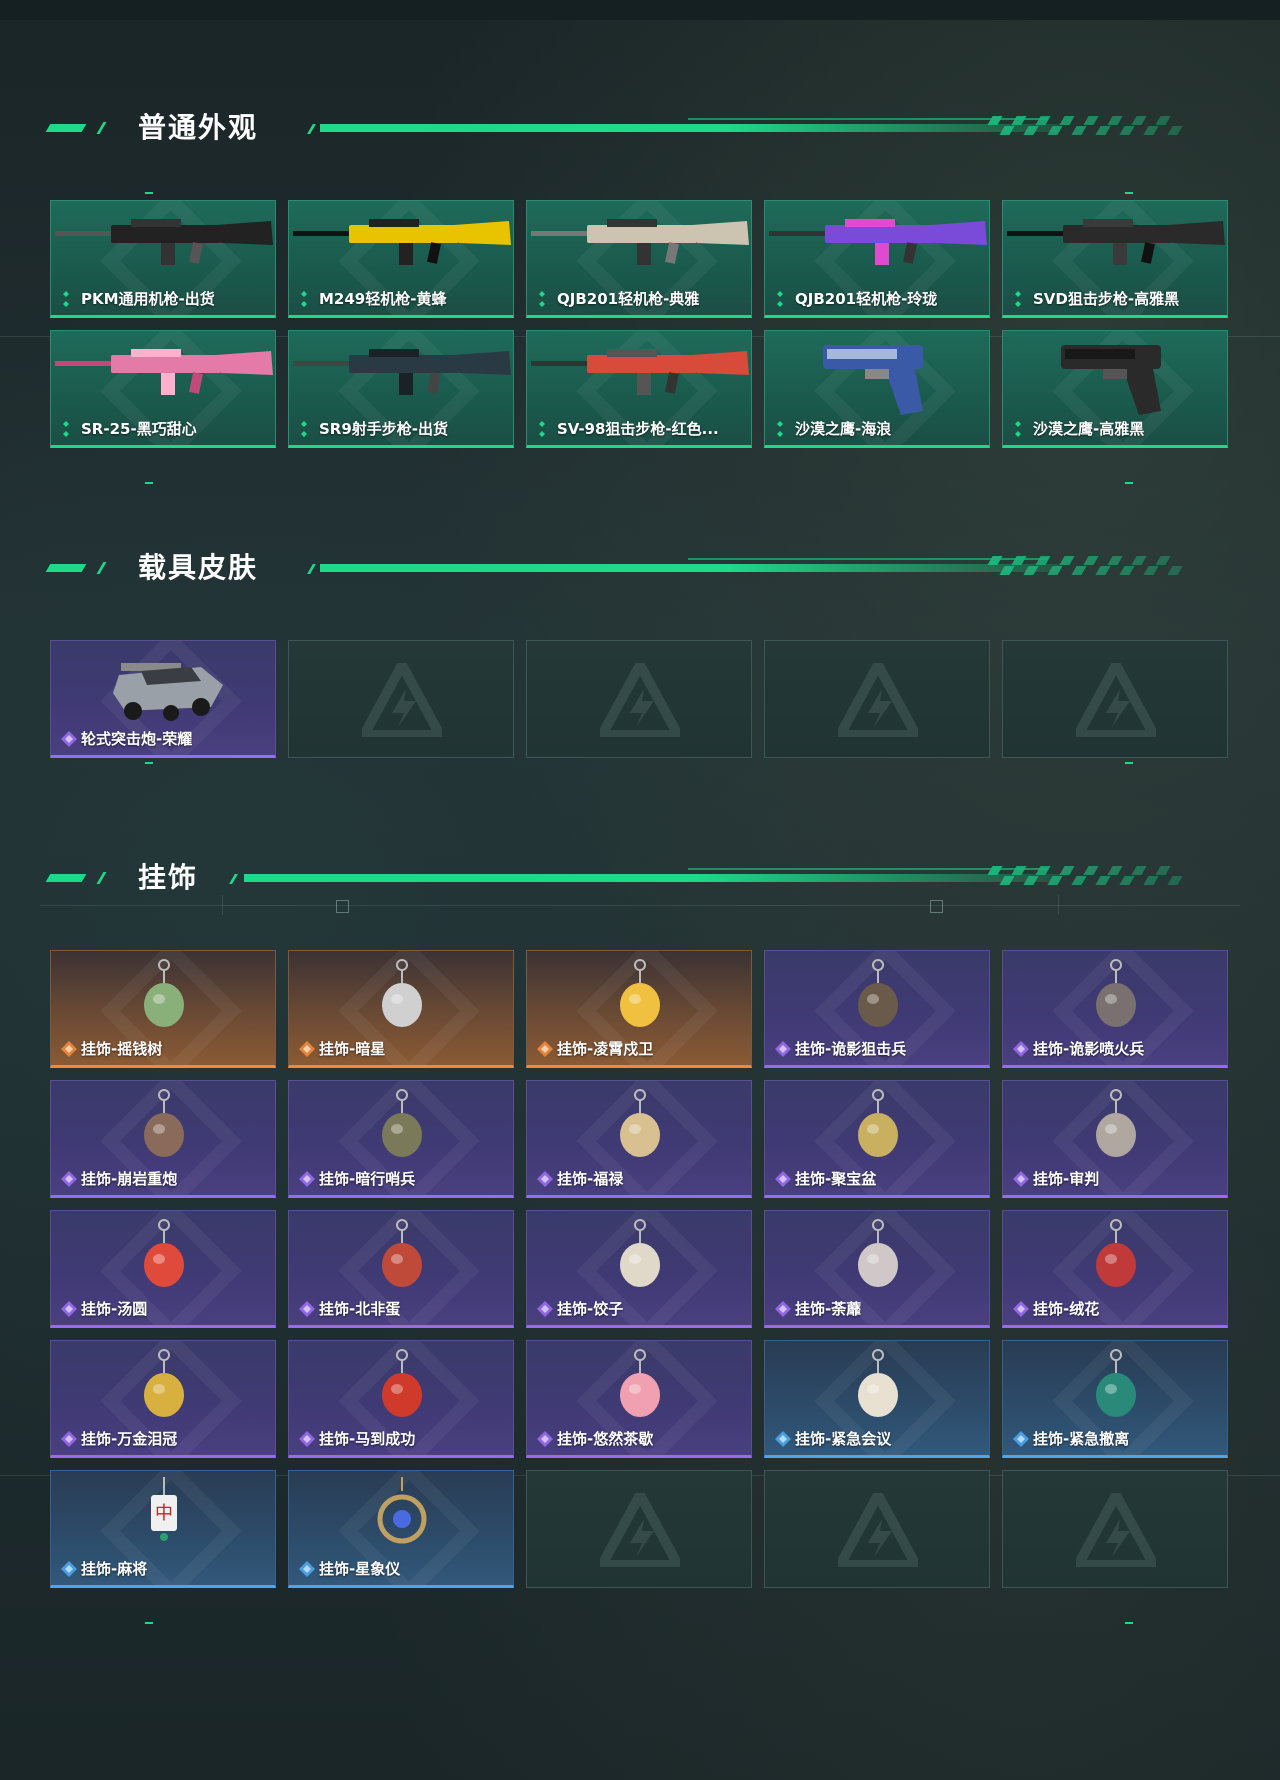 The width and height of the screenshot is (1280, 1780). Describe the element at coordinates (401, 1529) in the screenshot. I see `item-card: 挂饰-星象仪` at that location.